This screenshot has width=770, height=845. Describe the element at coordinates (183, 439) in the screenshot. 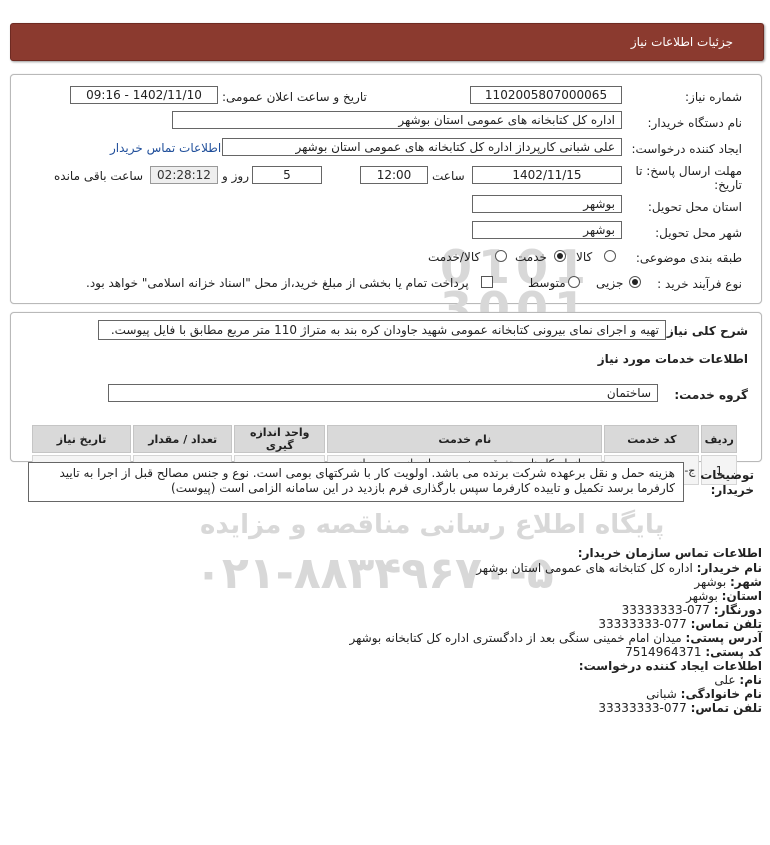

I see `col-qty: تعداد / مقدار` at that location.